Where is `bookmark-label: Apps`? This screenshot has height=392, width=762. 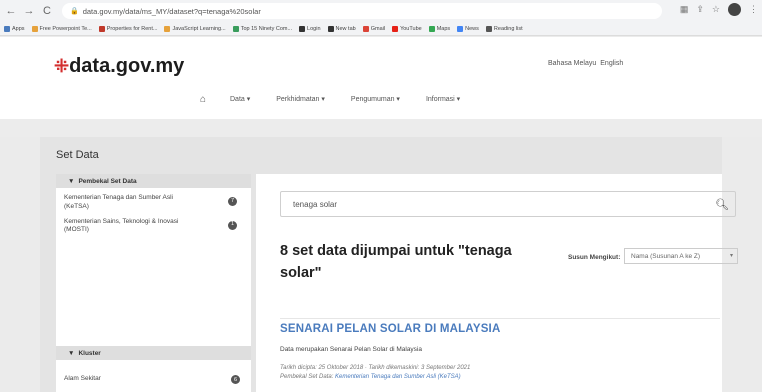 bookmark-label: Apps is located at coordinates (18, 28).